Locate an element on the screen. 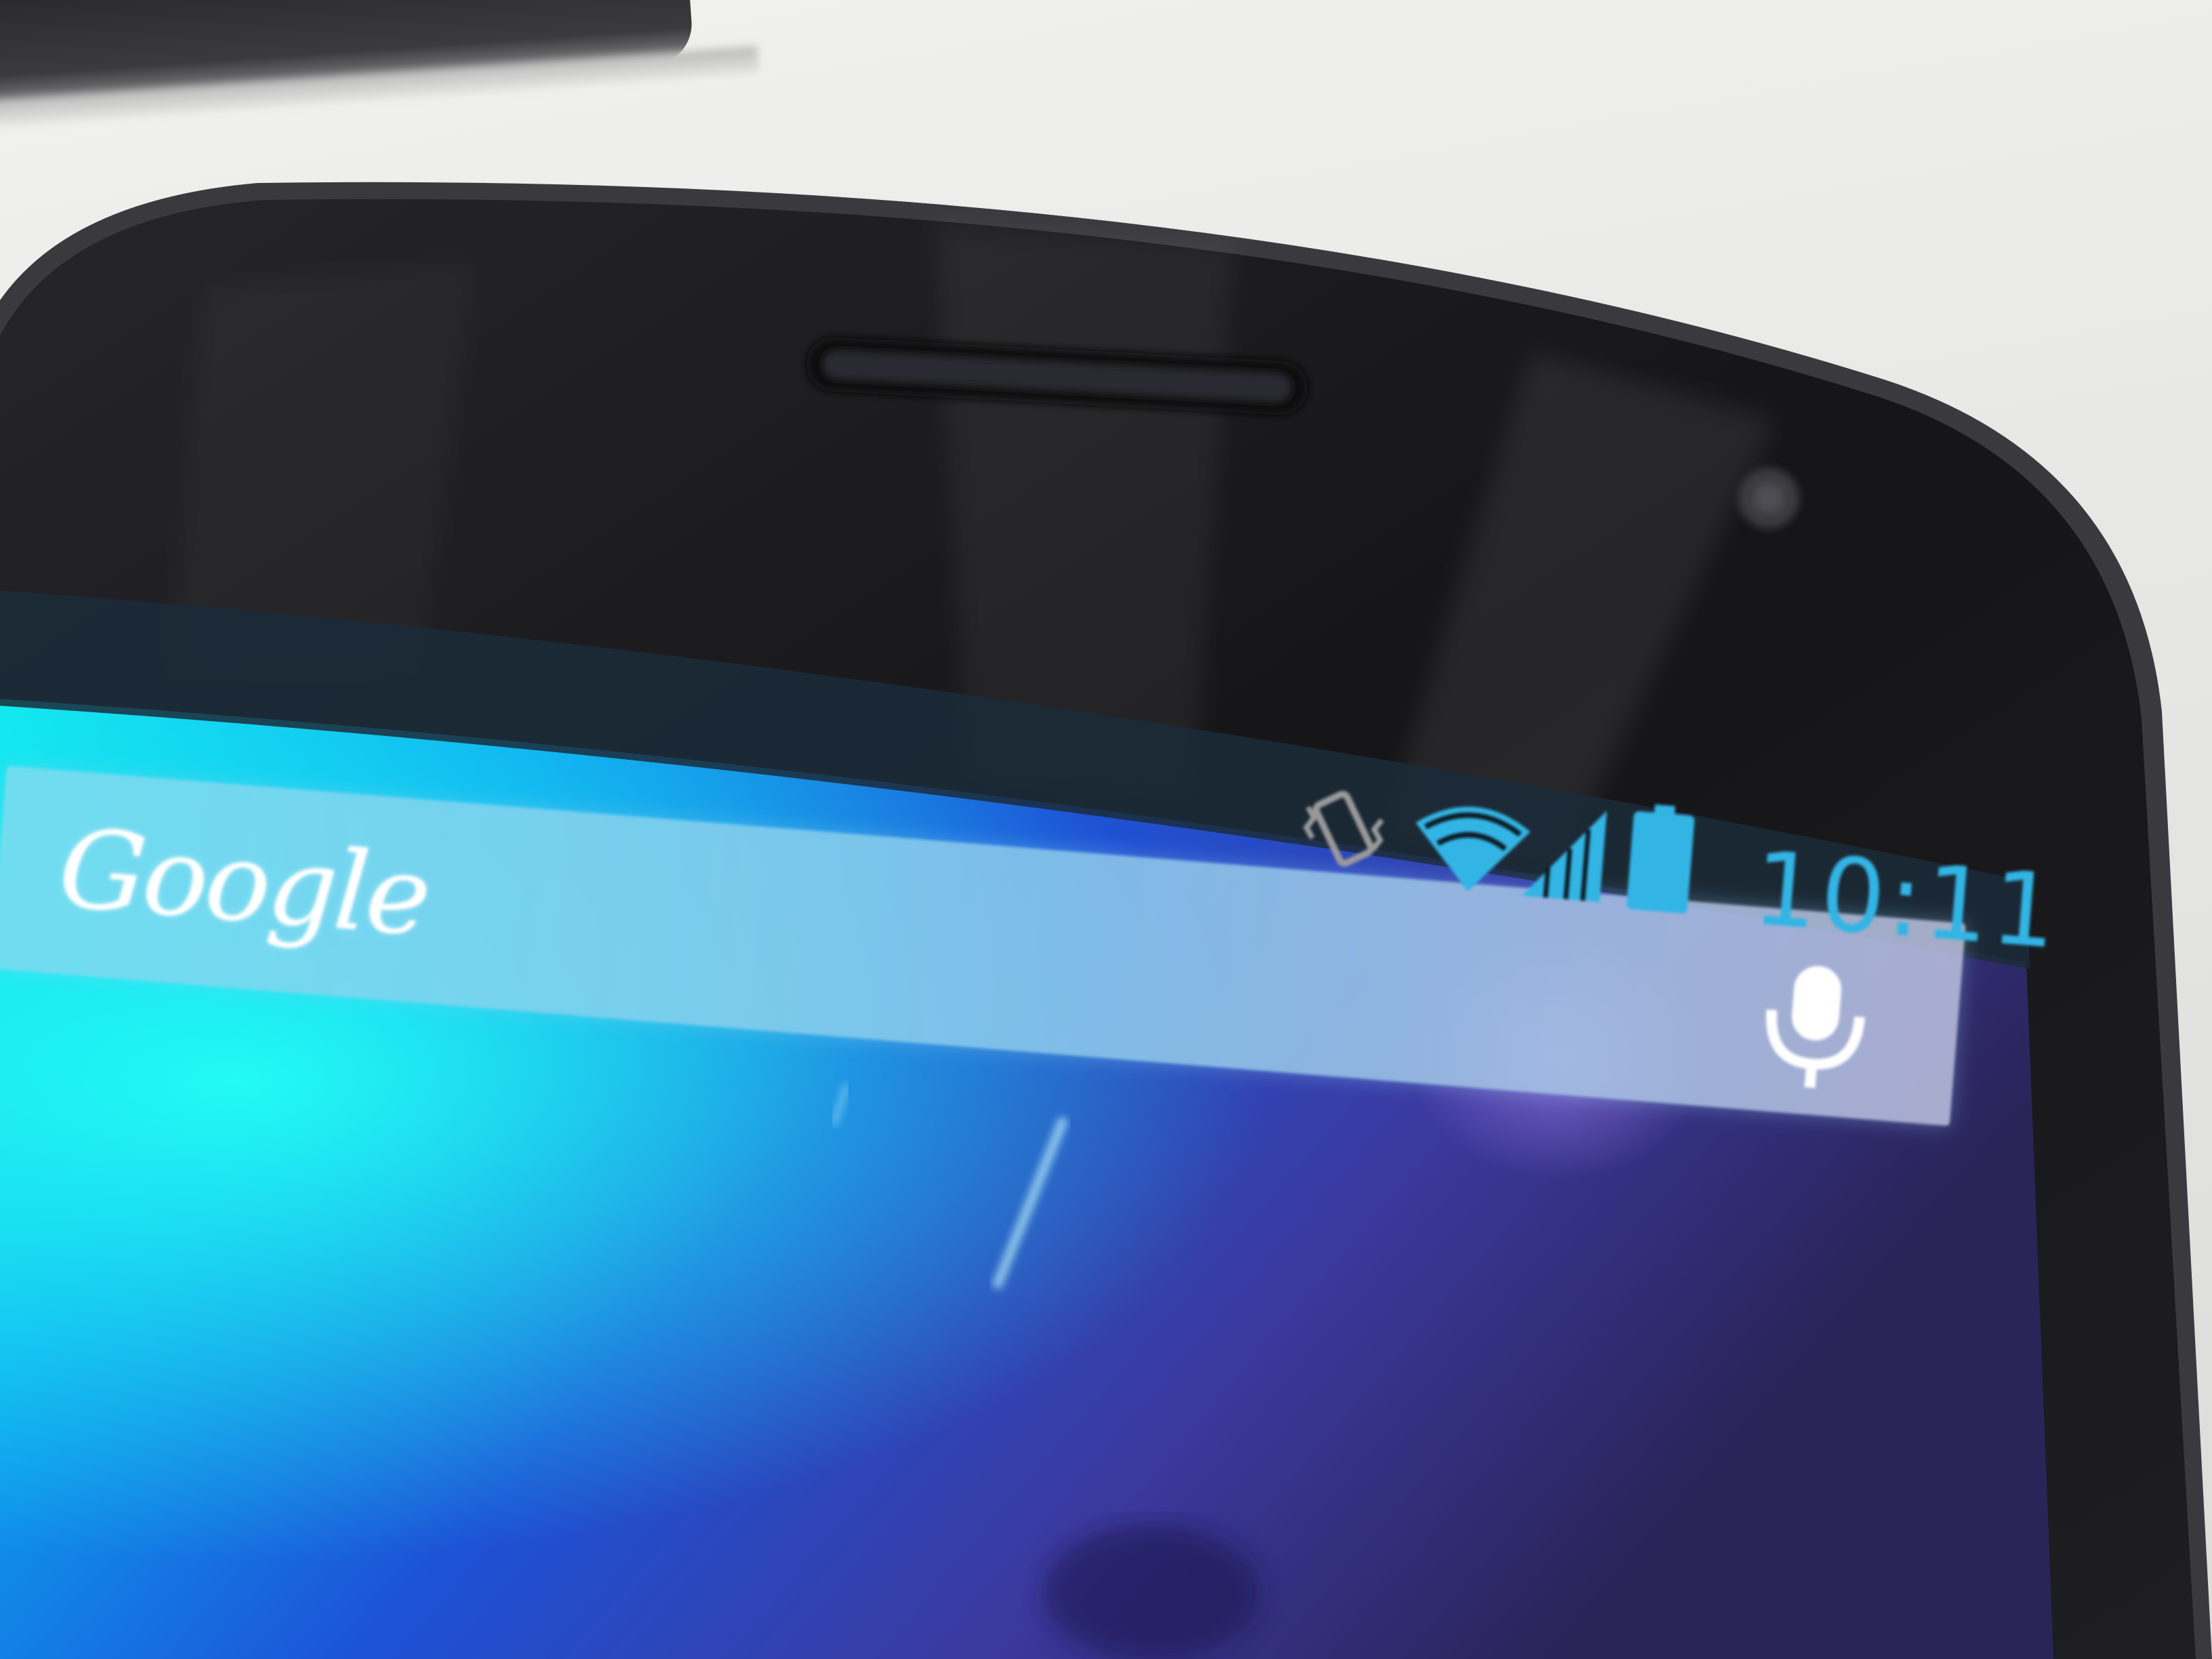 The width and height of the screenshot is (2212, 1659). google-logo: Google is located at coordinates (244, 883).